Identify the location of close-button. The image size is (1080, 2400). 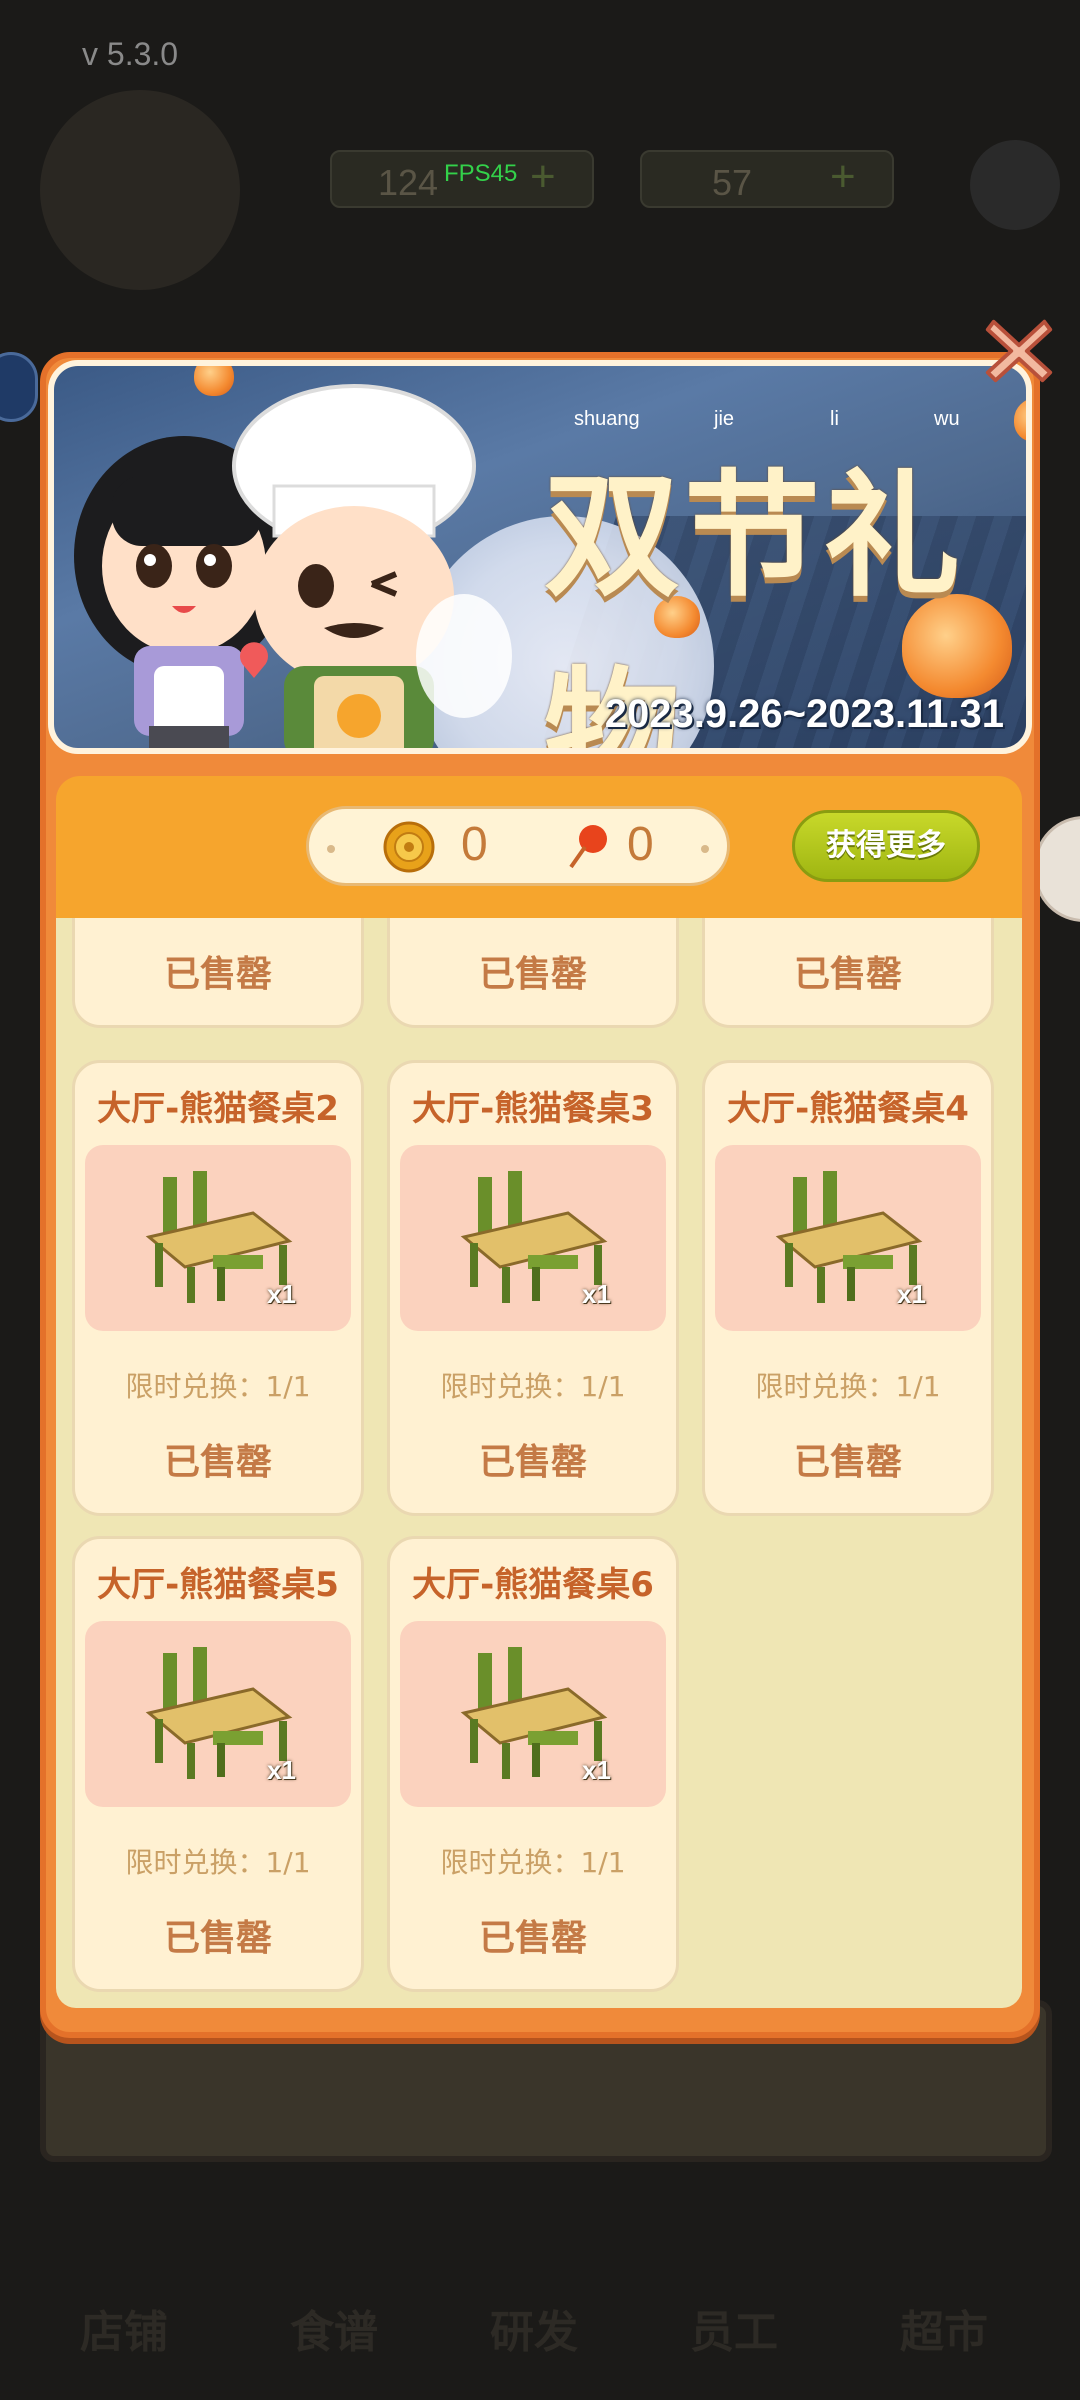
(1019, 351).